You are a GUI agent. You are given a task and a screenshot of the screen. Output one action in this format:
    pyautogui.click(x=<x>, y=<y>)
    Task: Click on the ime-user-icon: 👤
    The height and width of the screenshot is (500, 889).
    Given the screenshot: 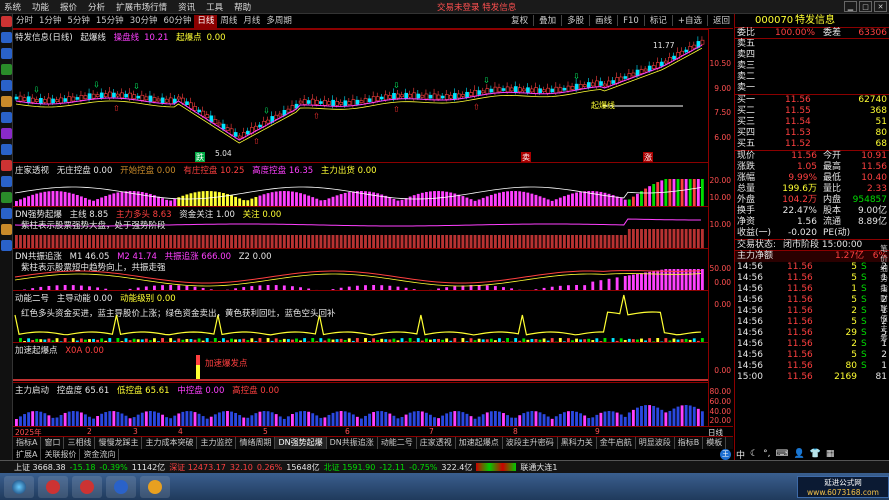 What is the action you would take?
    pyautogui.click(x=798, y=454)
    